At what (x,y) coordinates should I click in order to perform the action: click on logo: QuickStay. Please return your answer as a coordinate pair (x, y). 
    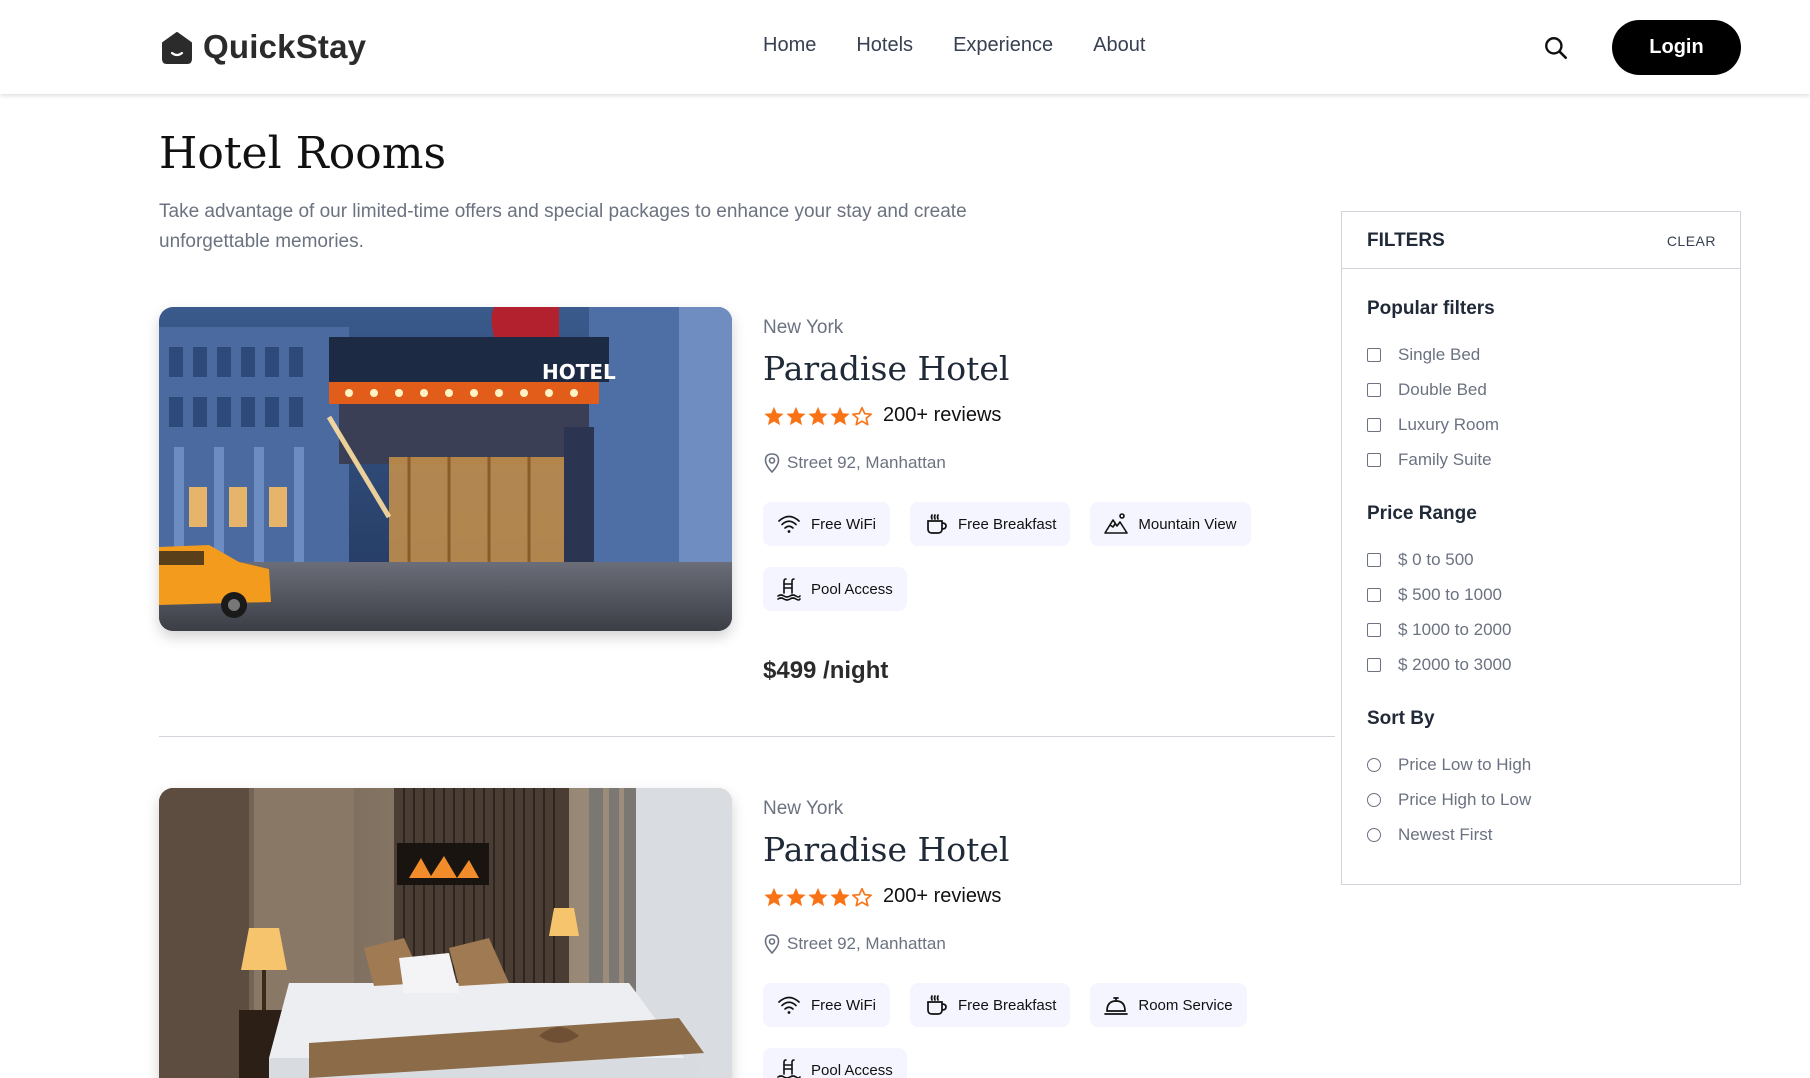
    Looking at the image, I should click on (262, 47).